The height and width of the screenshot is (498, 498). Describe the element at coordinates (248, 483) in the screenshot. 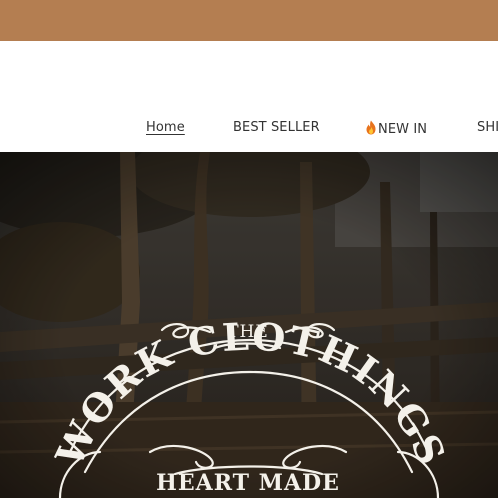

I see `logo-tagline: HEART MADE` at that location.